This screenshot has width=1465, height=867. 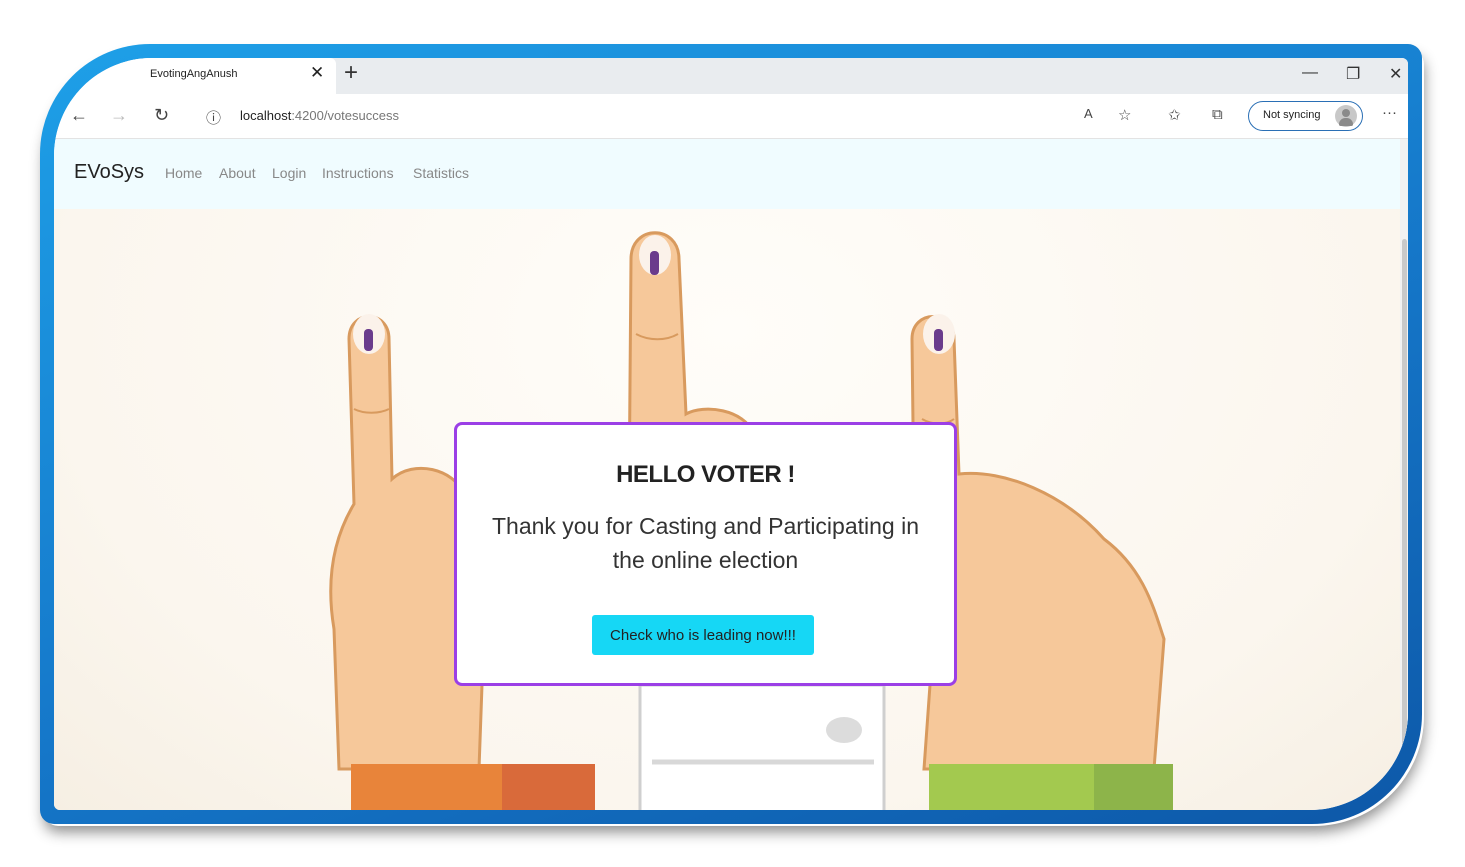 I want to click on saffron-sleeve-shade, so click(x=548, y=787).